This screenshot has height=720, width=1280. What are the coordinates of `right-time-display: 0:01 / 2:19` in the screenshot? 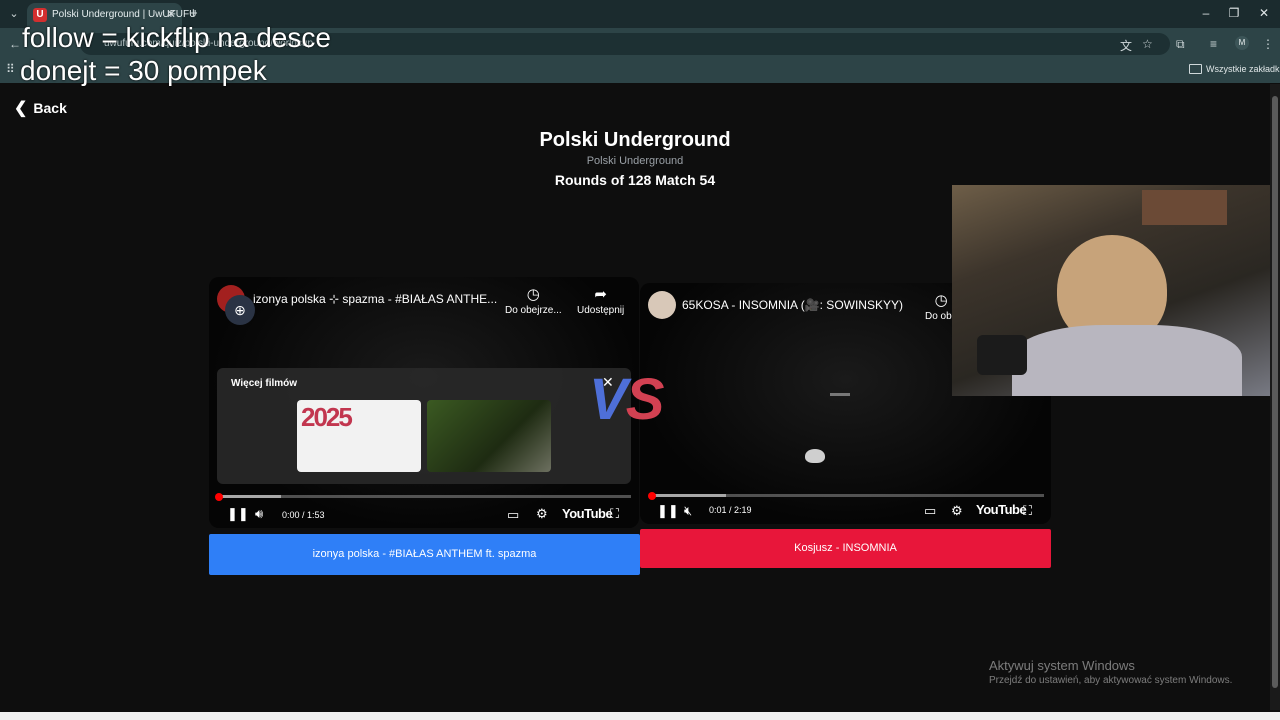 It's located at (730, 510).